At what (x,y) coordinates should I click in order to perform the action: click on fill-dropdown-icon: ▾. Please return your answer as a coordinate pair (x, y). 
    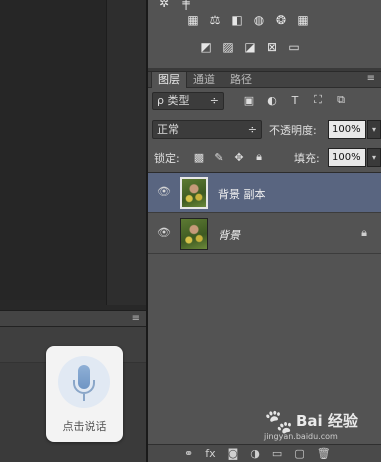
    Looking at the image, I should click on (374, 157).